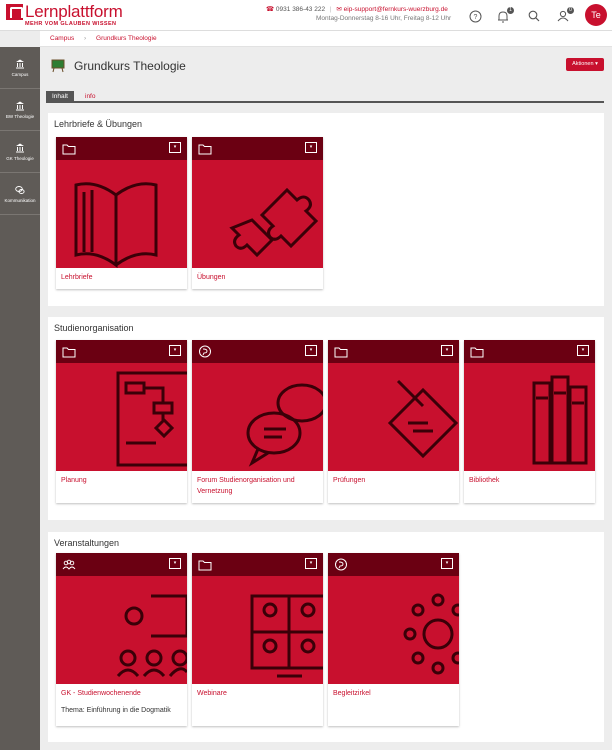 This screenshot has width=612, height=750. Describe the element at coordinates (62, 38) in the screenshot. I see `breadcrumb-campus: Campus` at that location.